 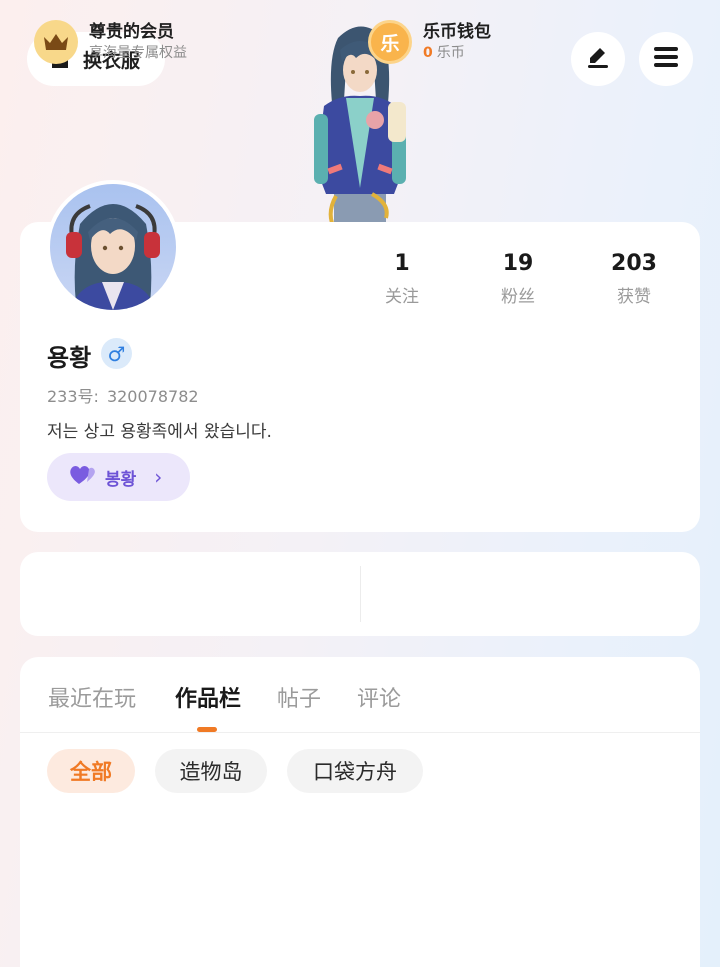 I want to click on user-id-value: 320078782, so click(x=152, y=396).